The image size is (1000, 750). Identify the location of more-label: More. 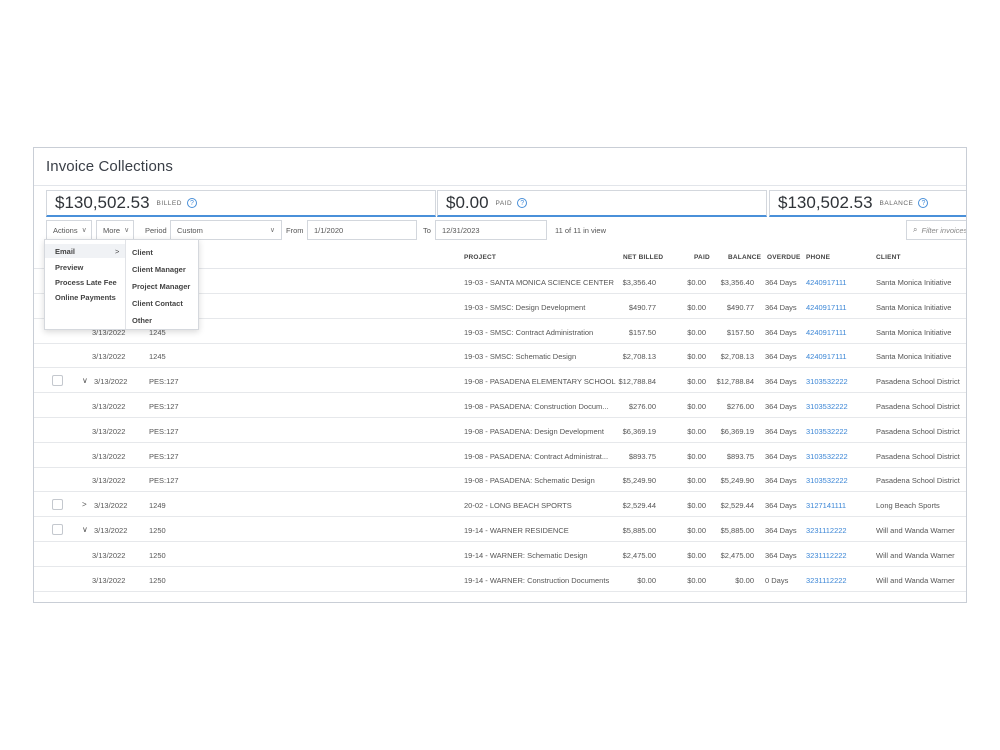
(112, 230).